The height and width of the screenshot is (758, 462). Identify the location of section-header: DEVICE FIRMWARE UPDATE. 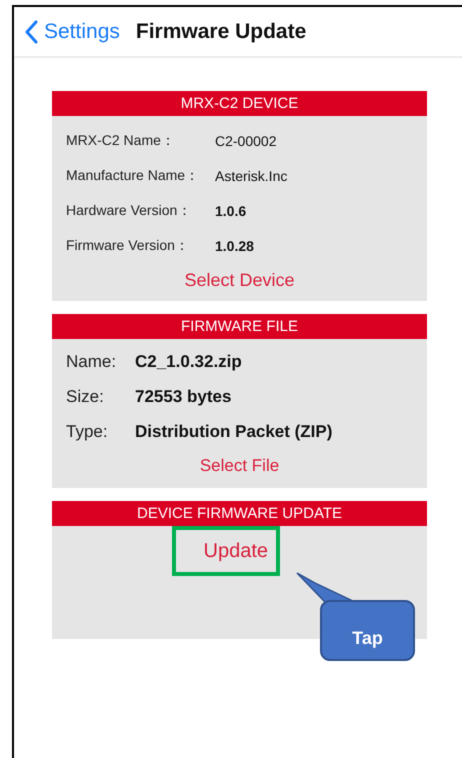
(239, 513).